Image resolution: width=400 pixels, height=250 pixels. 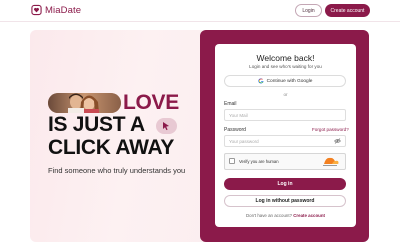 I want to click on couple-photo-illustration, so click(x=84, y=103).